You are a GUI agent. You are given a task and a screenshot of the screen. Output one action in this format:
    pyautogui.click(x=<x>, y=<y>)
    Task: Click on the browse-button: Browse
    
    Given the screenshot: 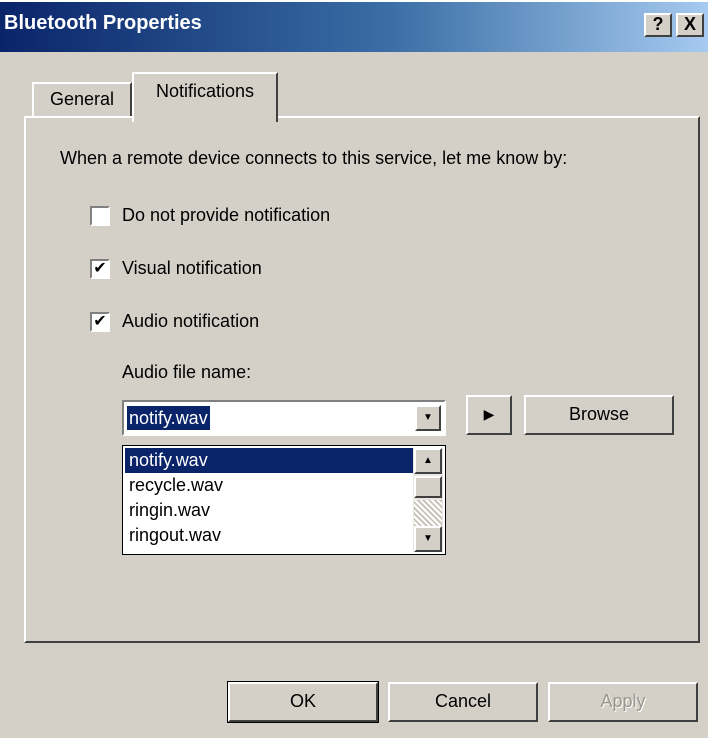 What is the action you would take?
    pyautogui.click(x=599, y=415)
    